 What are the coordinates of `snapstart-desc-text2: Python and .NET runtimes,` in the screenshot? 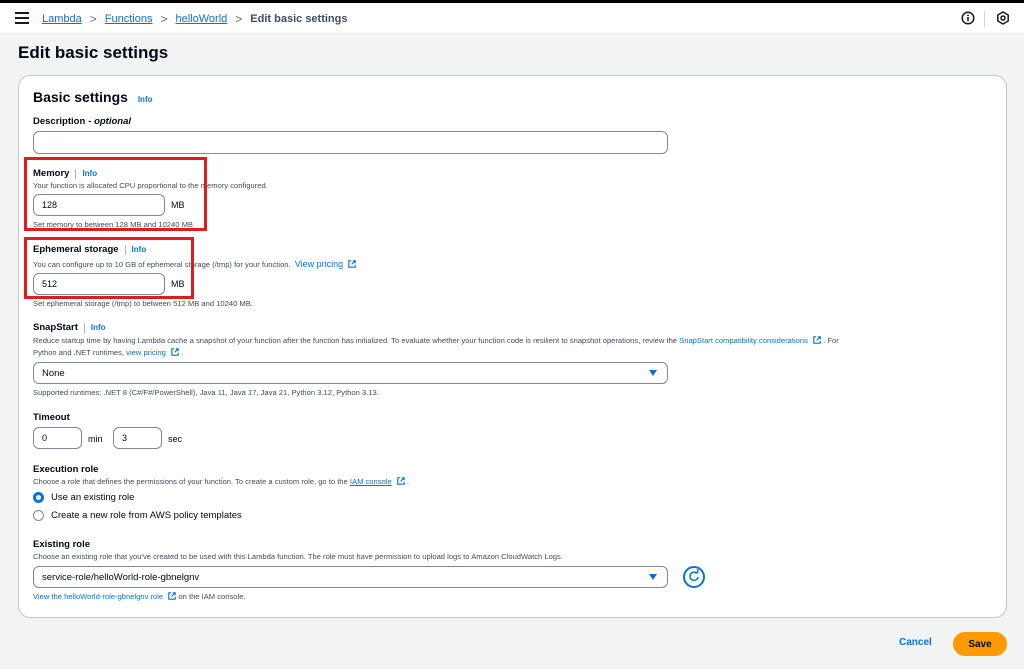 It's located at (79, 352).